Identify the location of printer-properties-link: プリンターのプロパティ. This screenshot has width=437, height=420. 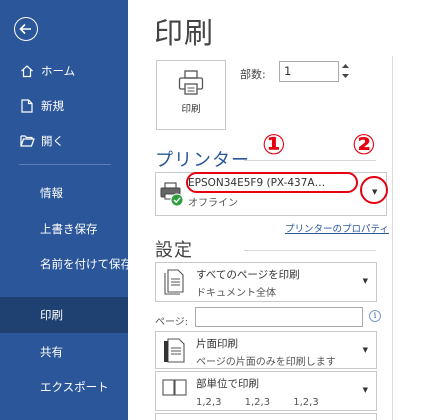
(337, 228).